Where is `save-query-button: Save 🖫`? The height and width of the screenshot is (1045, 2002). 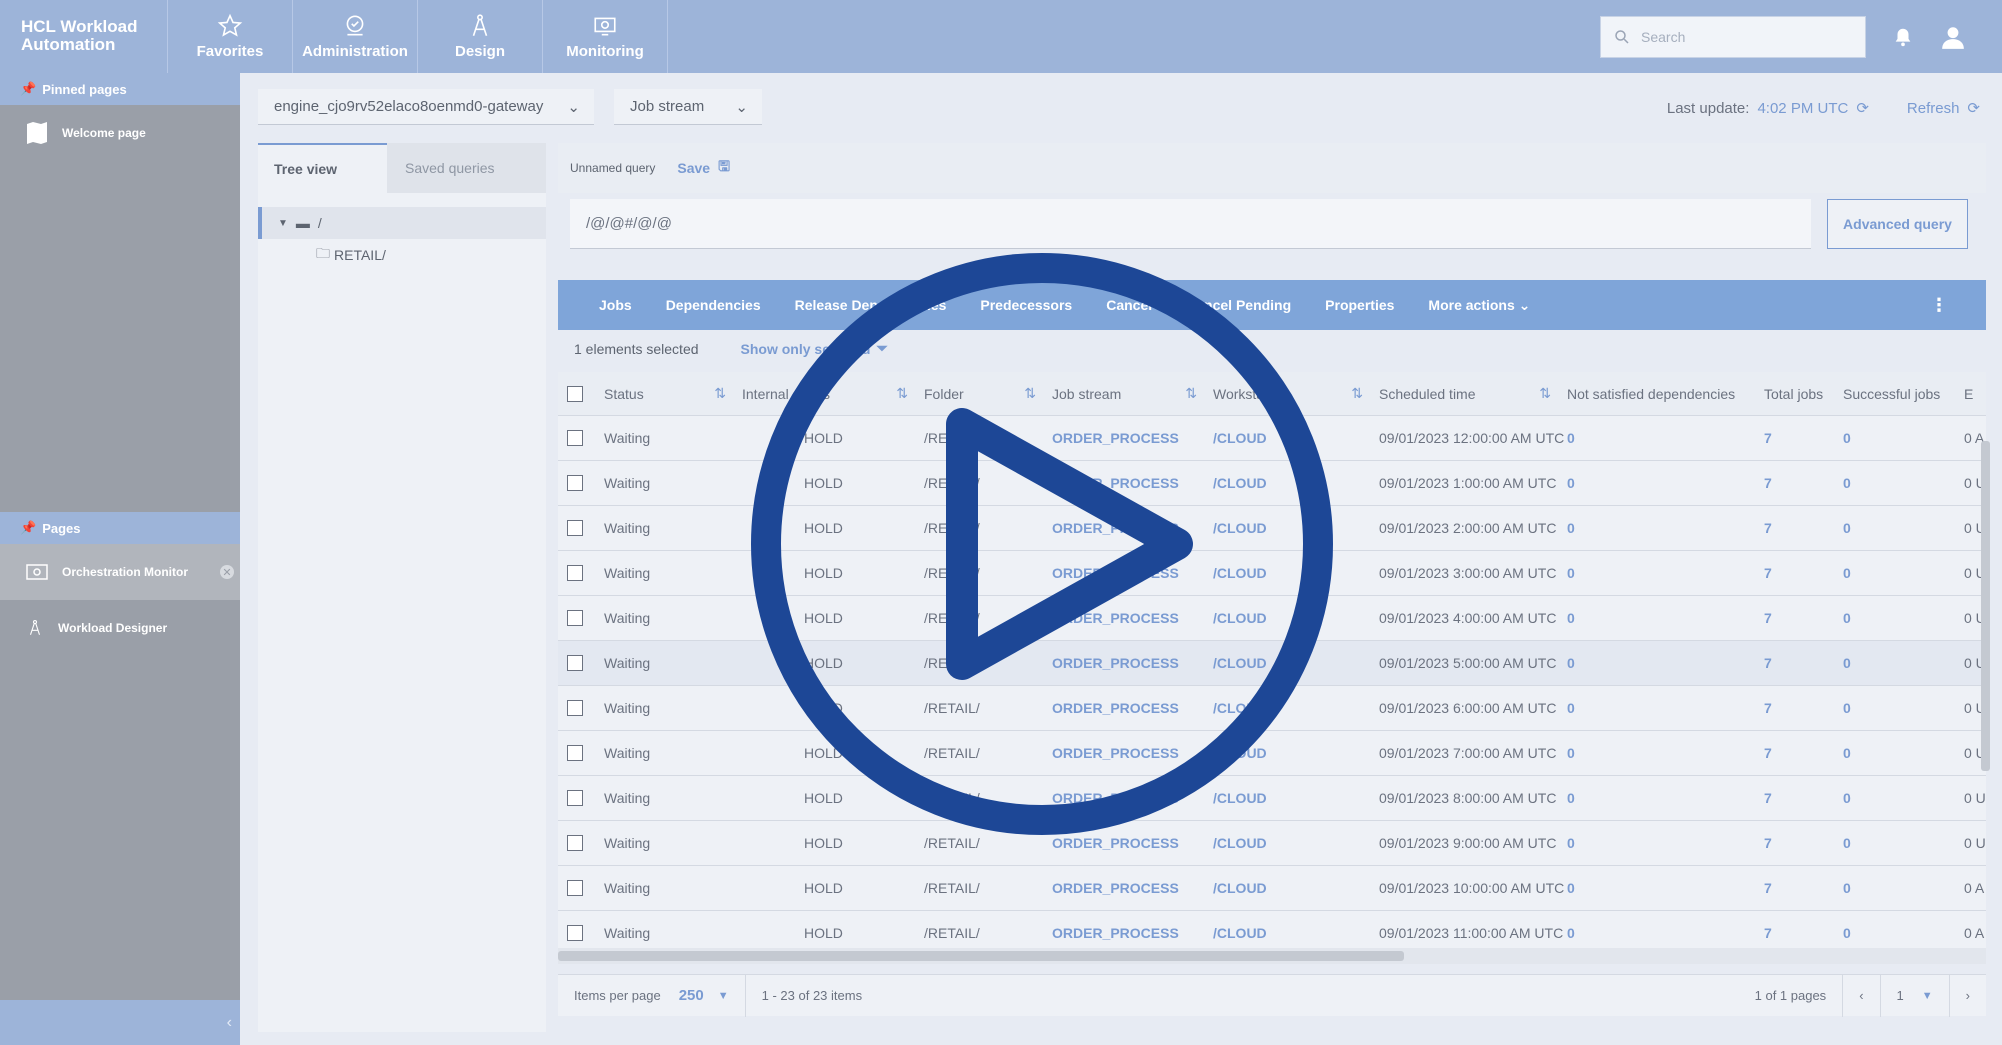 save-query-button: Save 🖫 is located at coordinates (703, 168).